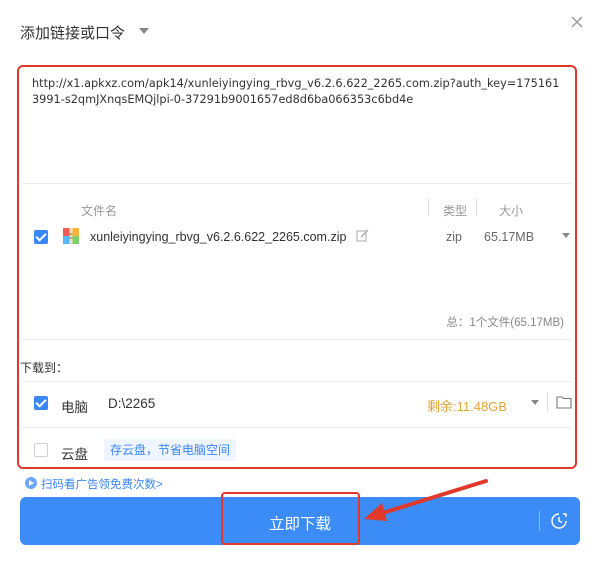  I want to click on chevron-down-icon, so click(566, 235).